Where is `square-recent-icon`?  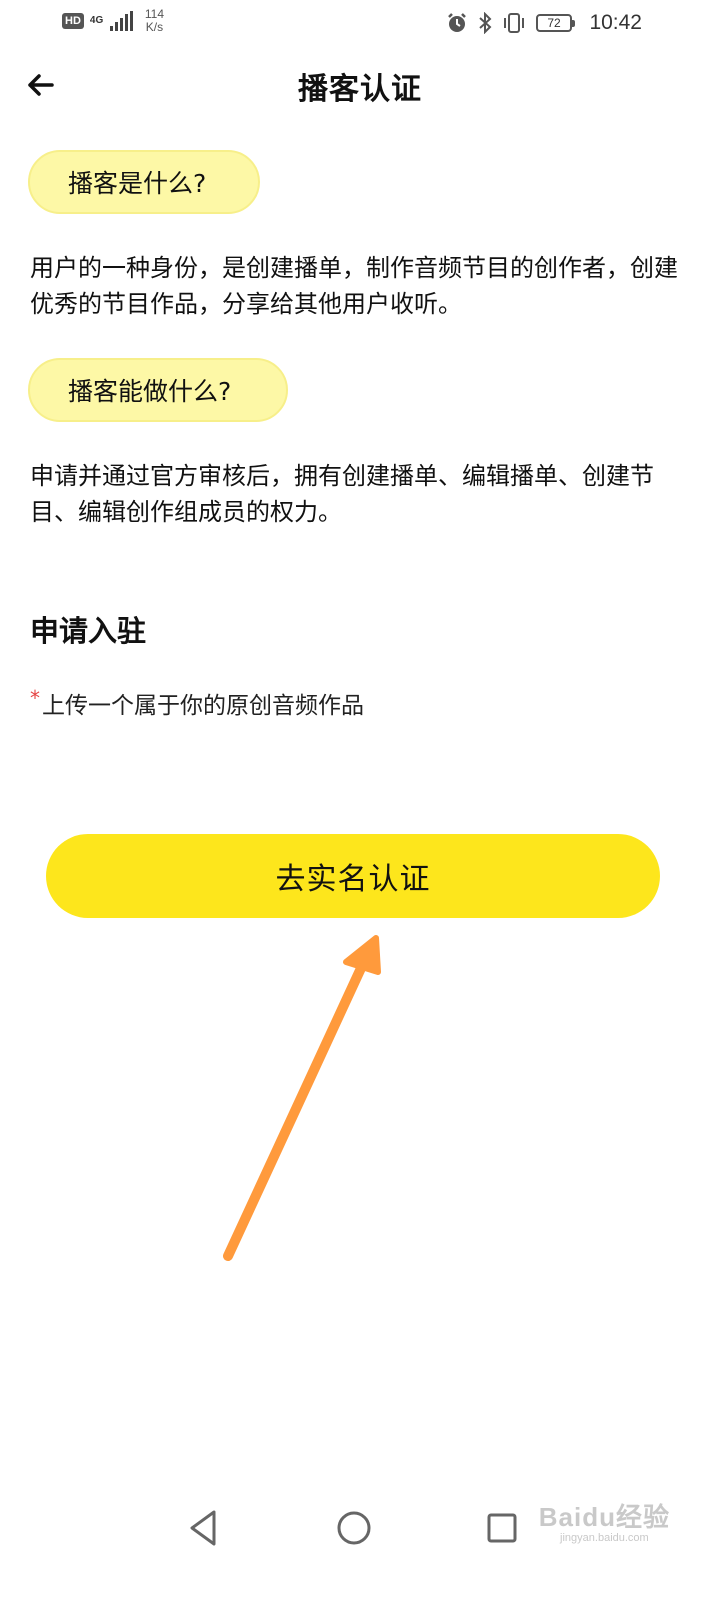
square-recent-icon is located at coordinates (502, 1528).